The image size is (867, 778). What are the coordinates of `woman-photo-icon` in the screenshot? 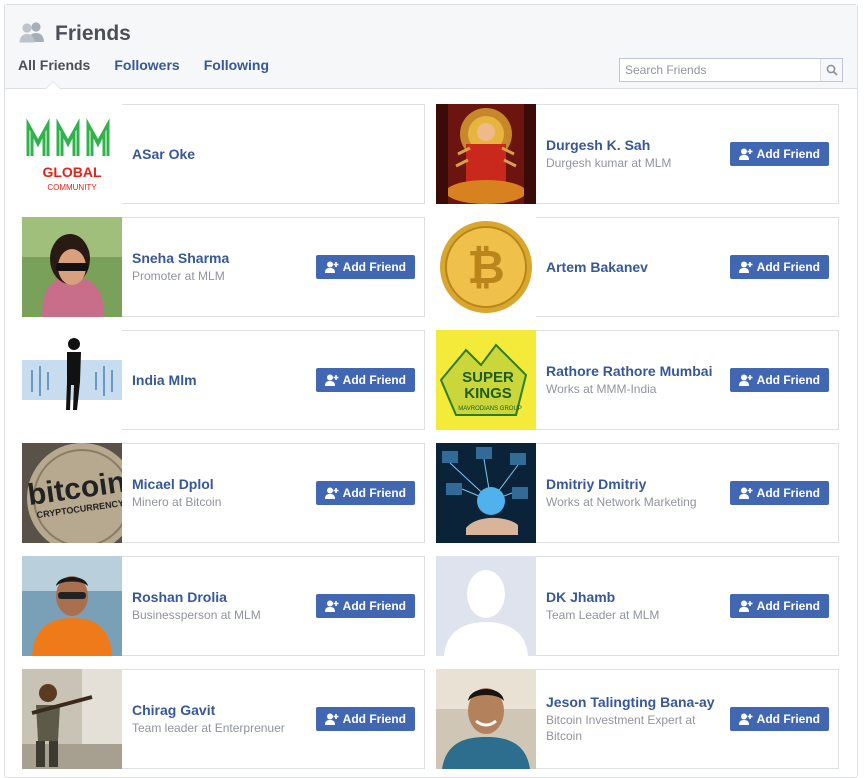 It's located at (72, 267).